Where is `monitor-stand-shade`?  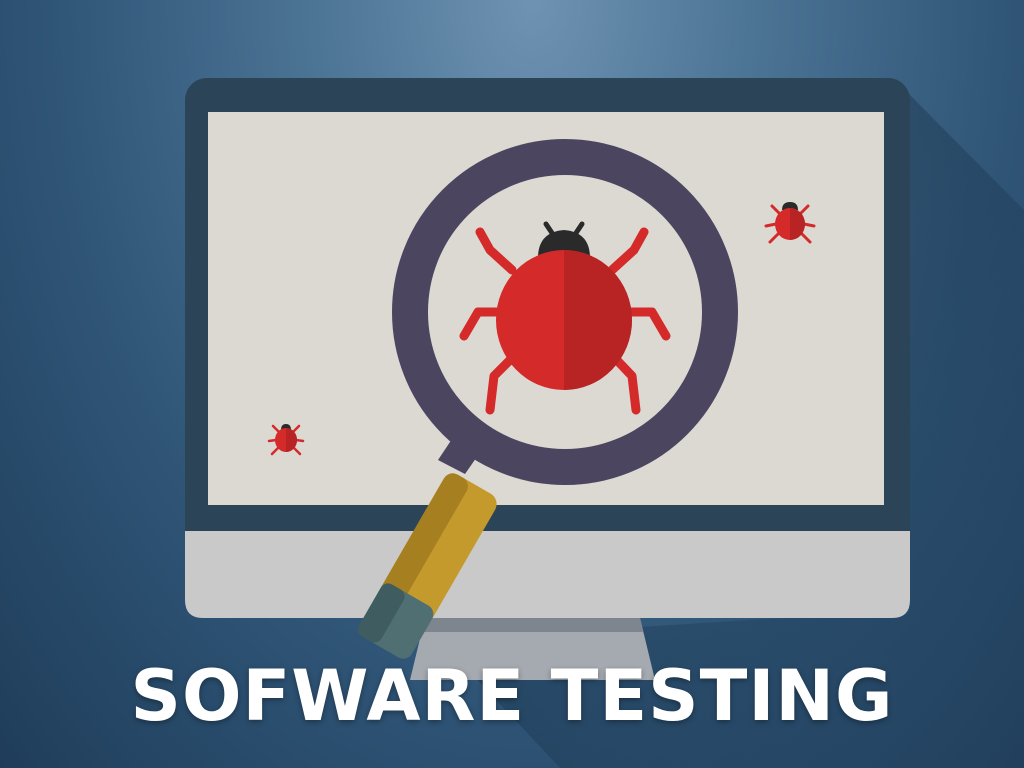
monitor-stand-shade is located at coordinates (532, 625).